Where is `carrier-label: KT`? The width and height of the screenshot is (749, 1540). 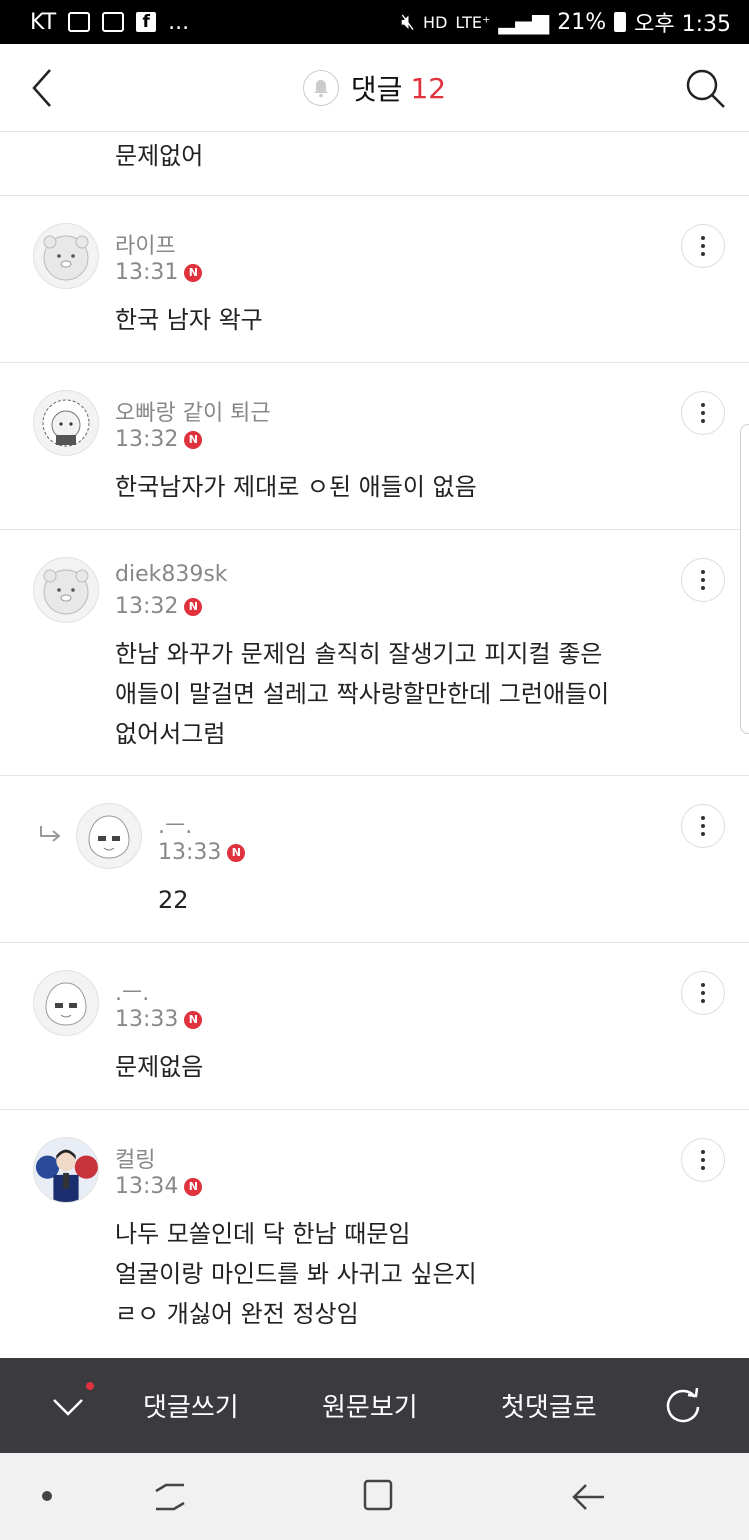 carrier-label: KT is located at coordinates (43, 22).